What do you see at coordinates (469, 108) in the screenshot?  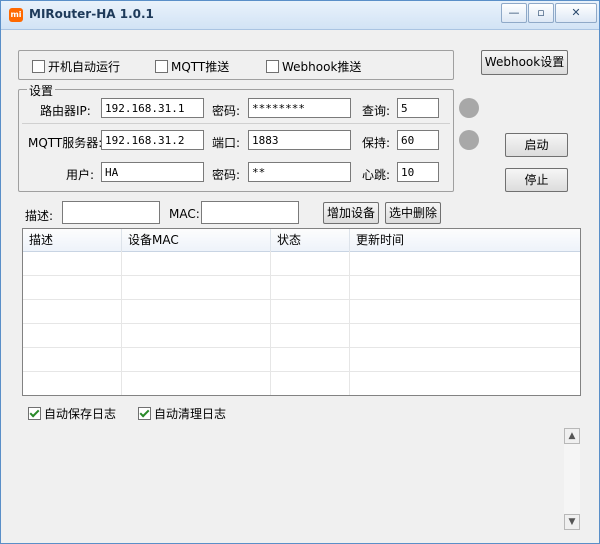 I see `router-status-indicator` at bounding box center [469, 108].